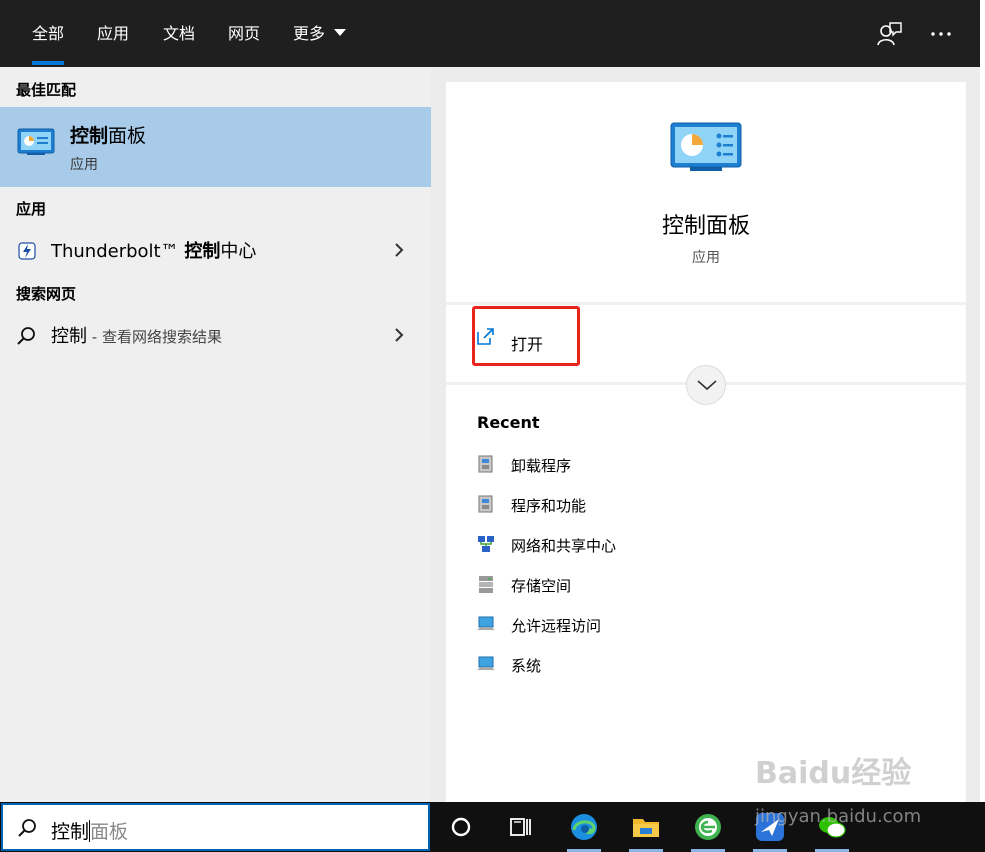  What do you see at coordinates (70, 832) in the screenshot?
I see `search-typed-text: 控制` at bounding box center [70, 832].